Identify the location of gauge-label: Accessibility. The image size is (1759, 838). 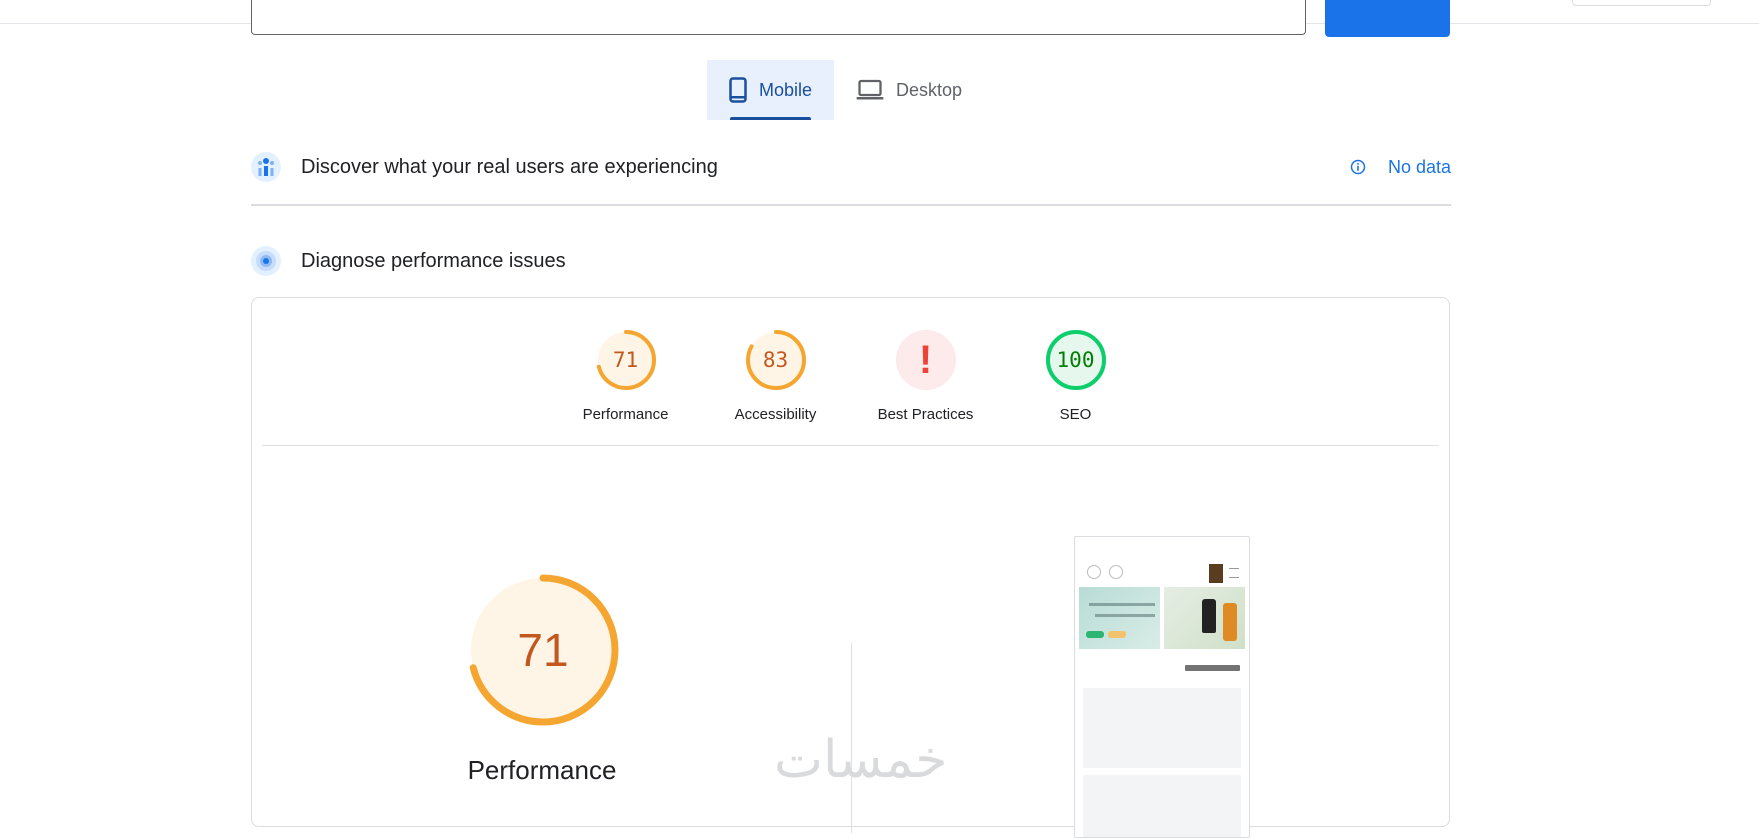
(775, 414).